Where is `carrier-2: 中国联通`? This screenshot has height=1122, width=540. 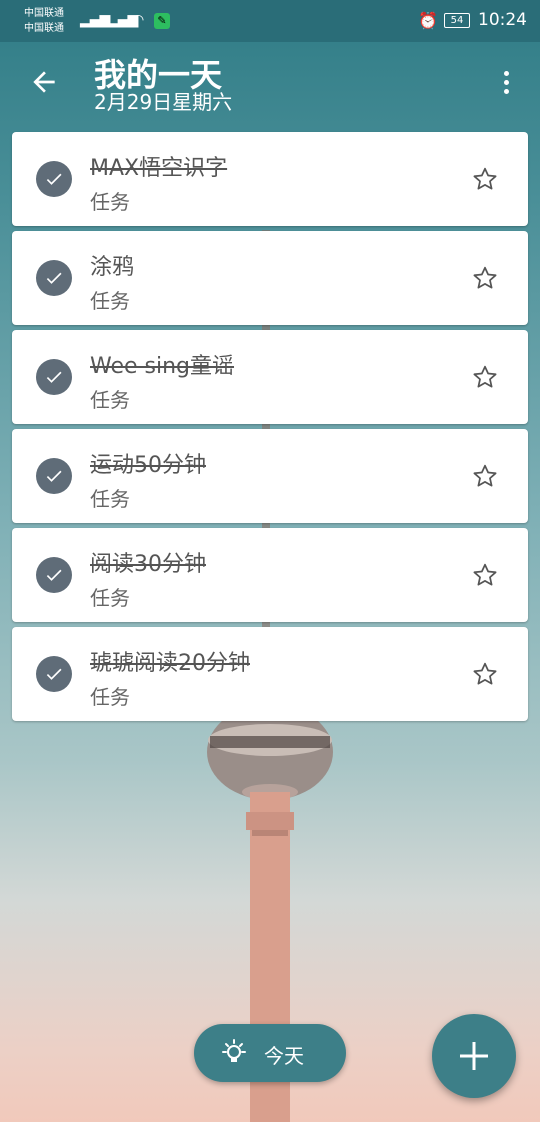 carrier-2: 中国联通 is located at coordinates (44, 28).